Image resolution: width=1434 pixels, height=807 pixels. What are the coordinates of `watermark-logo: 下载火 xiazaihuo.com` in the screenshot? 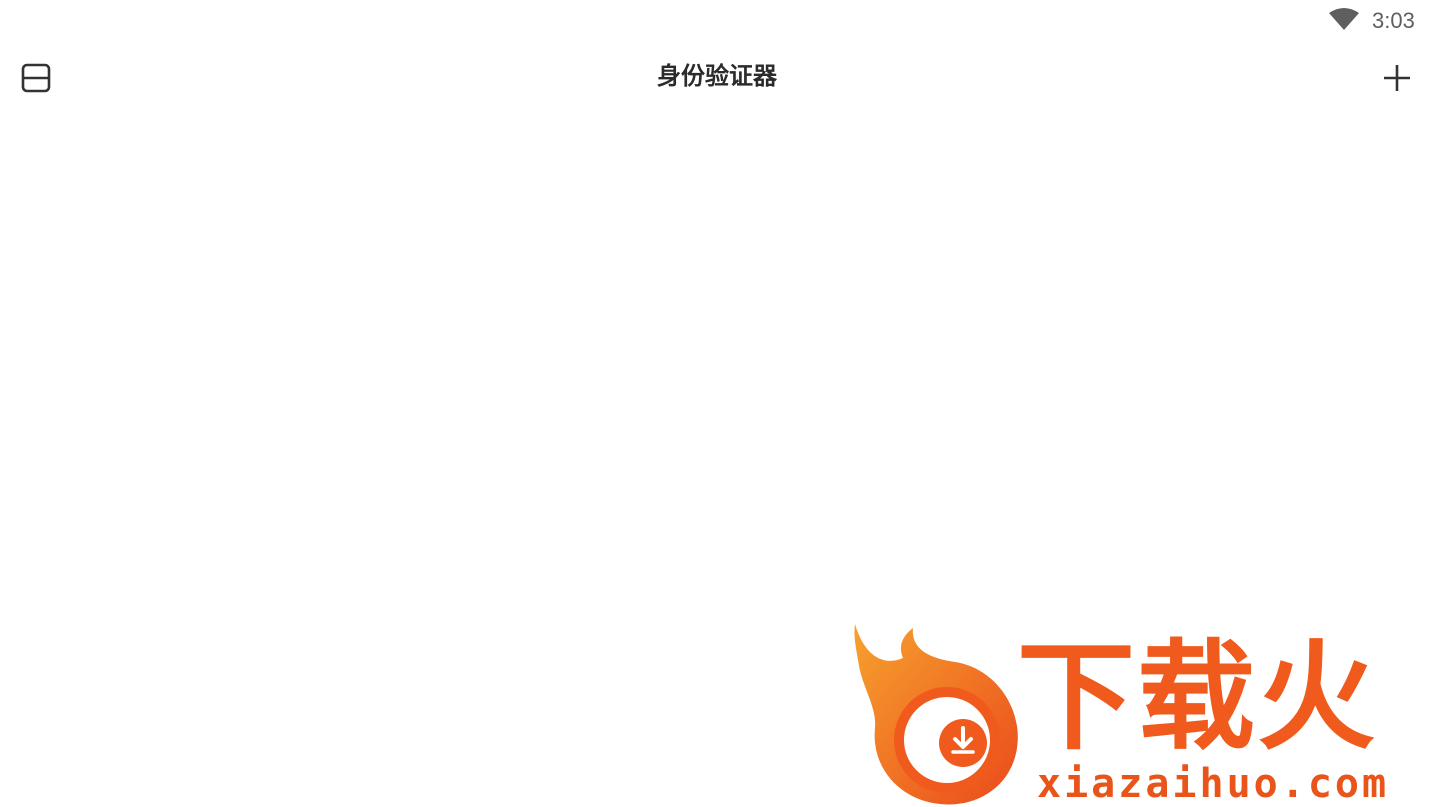 It's located at (1139, 712).